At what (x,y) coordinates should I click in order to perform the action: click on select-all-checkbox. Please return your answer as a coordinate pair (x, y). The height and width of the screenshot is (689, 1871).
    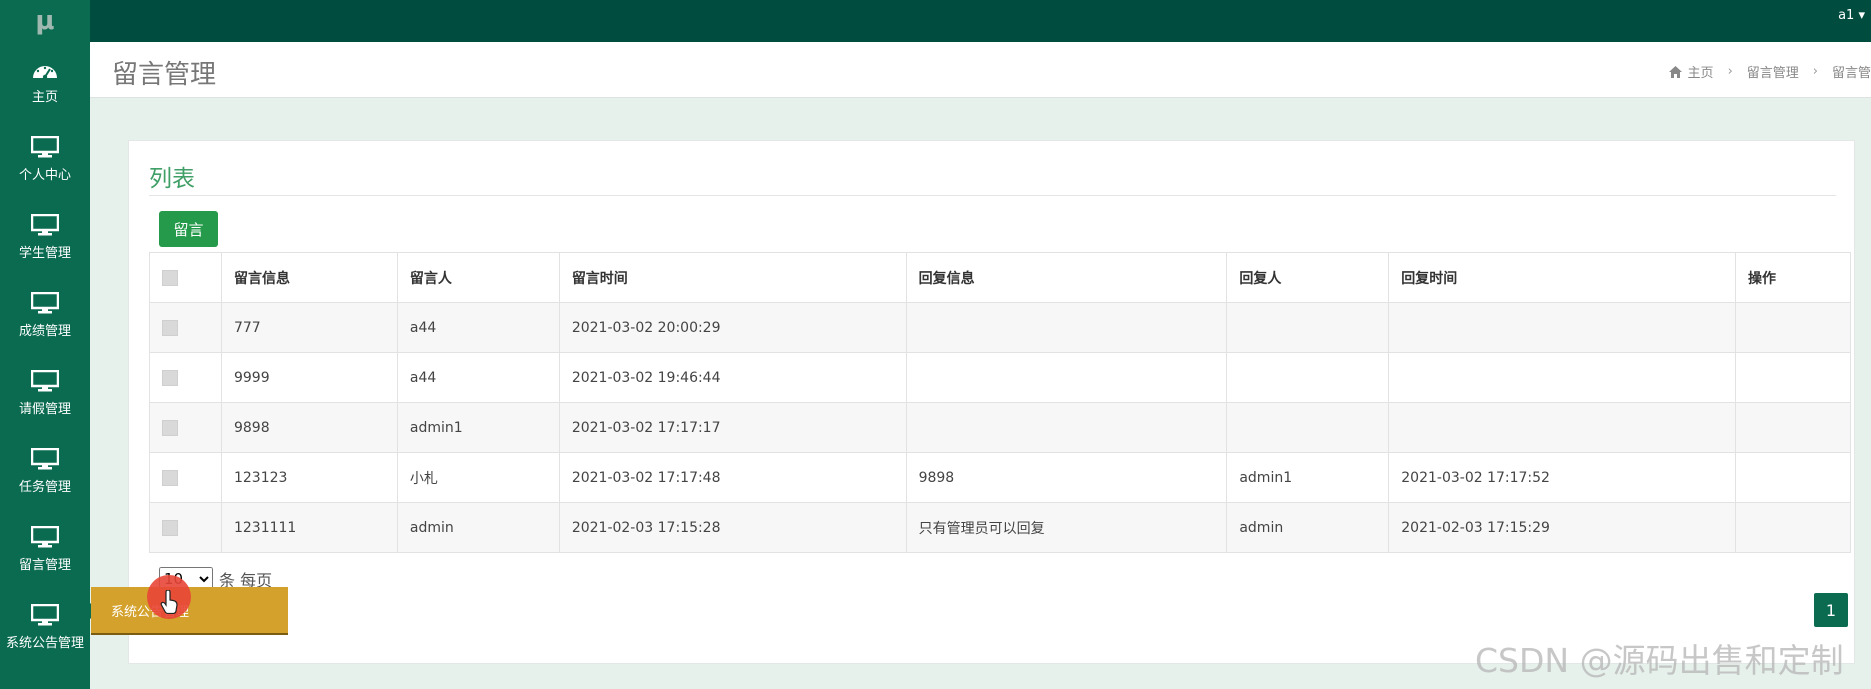
    Looking at the image, I should click on (170, 277).